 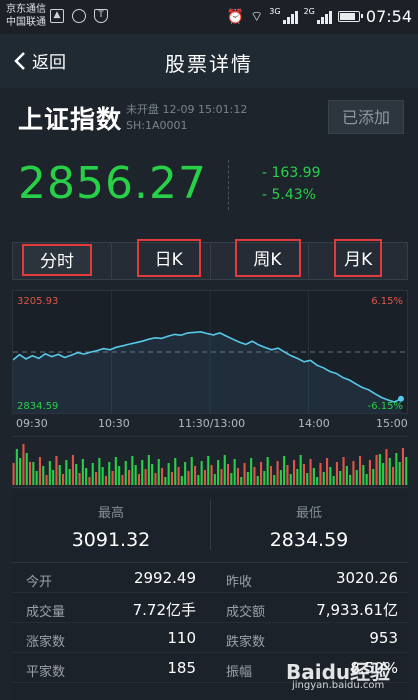 I want to click on notification-icons: ▲ T, so click(x=79, y=16).